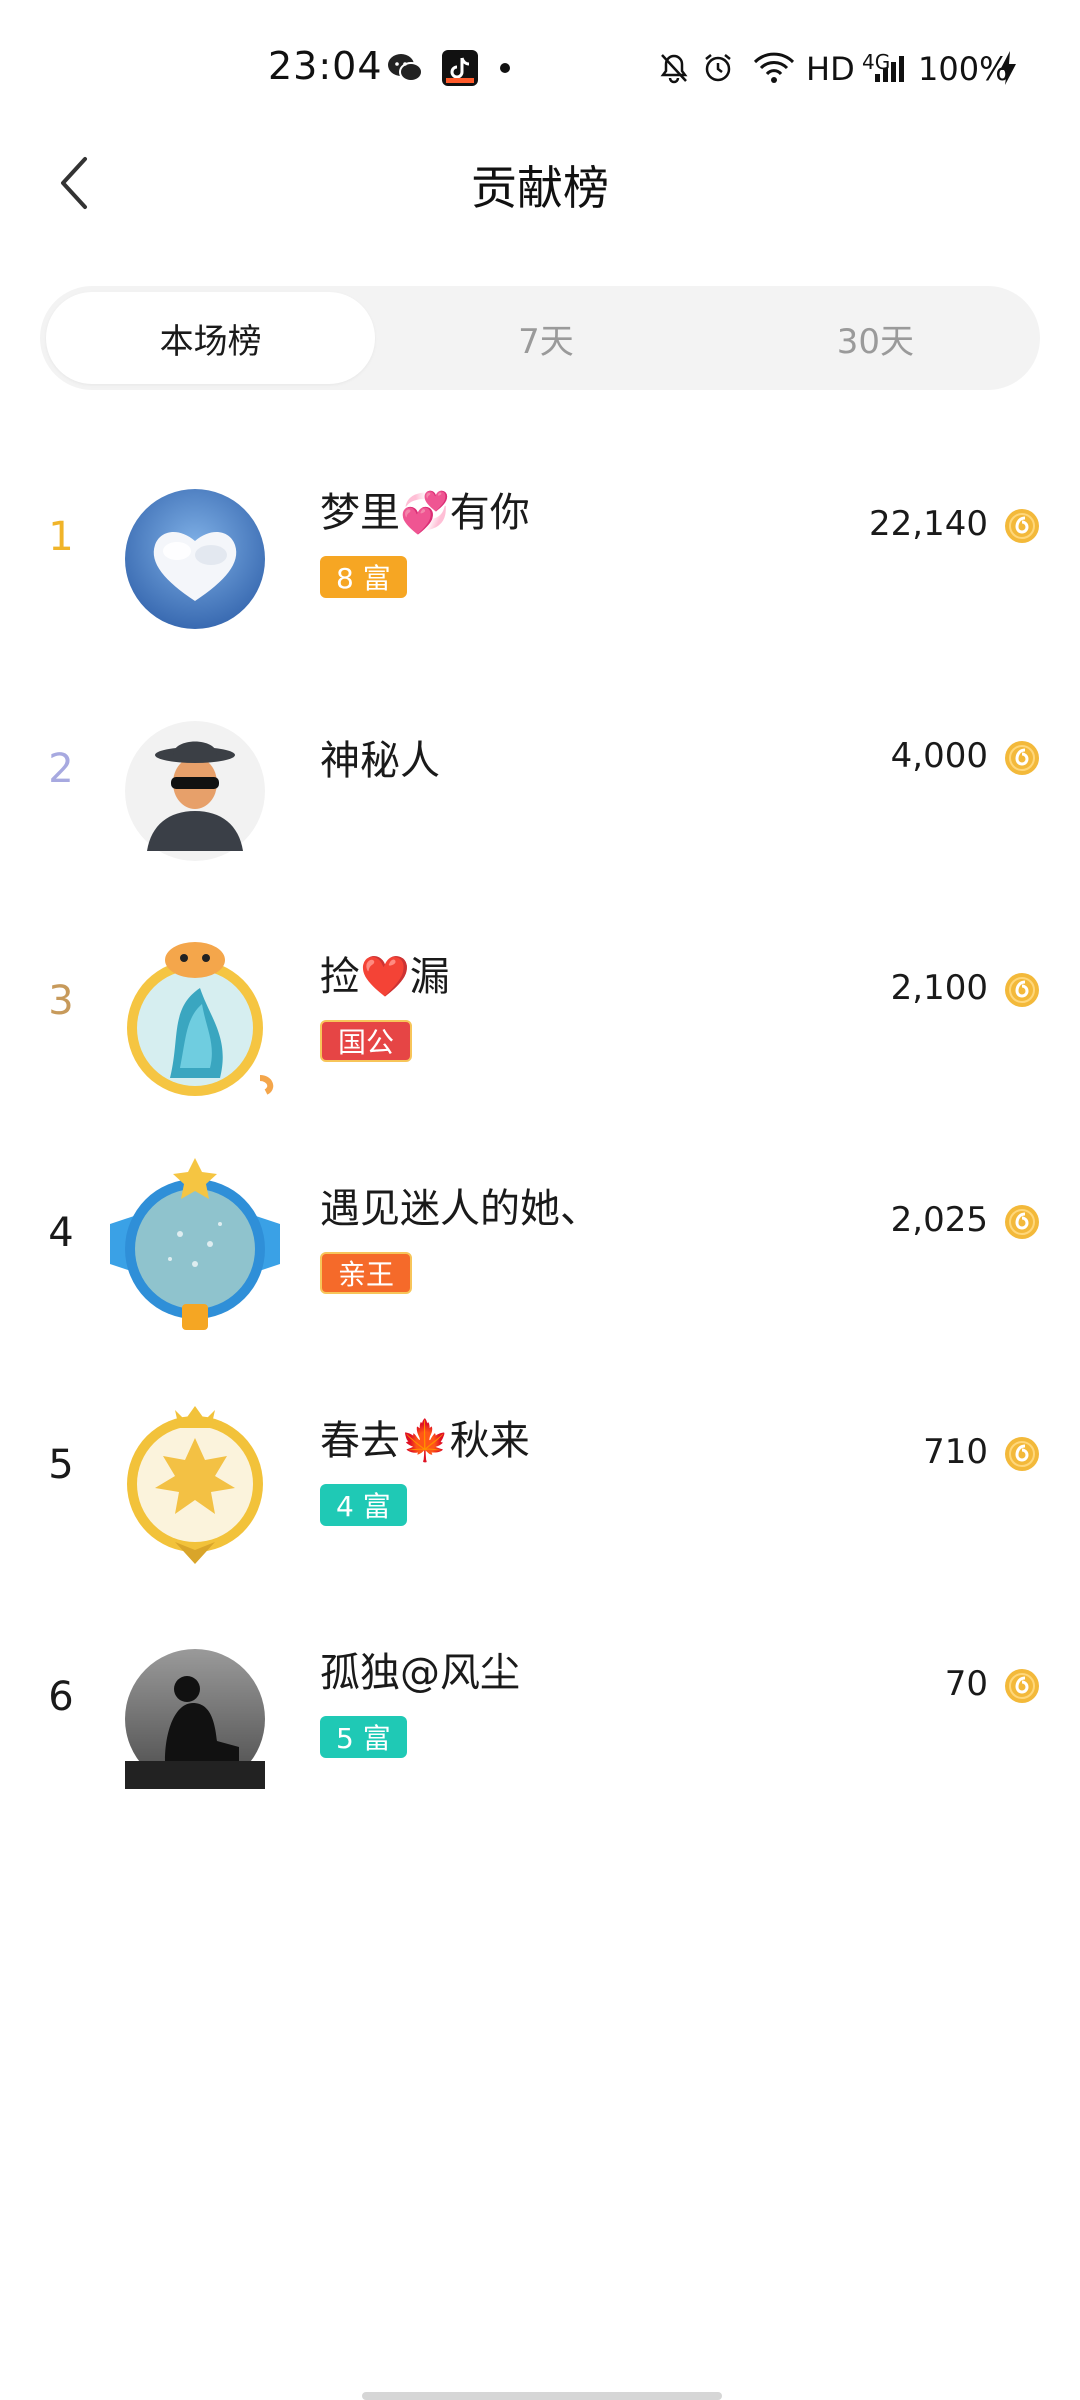 The image size is (1080, 2400). What do you see at coordinates (540, 1704) in the screenshot?
I see `ranking-row: 6 孤独@风尘 5 富 70` at bounding box center [540, 1704].